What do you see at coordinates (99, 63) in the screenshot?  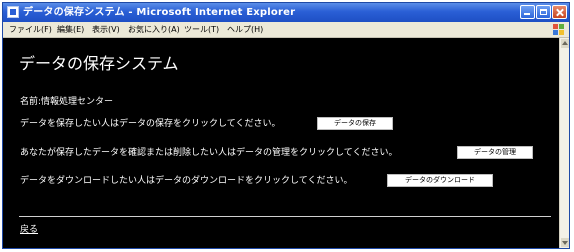 I see `page-heading: データの保存システム` at bounding box center [99, 63].